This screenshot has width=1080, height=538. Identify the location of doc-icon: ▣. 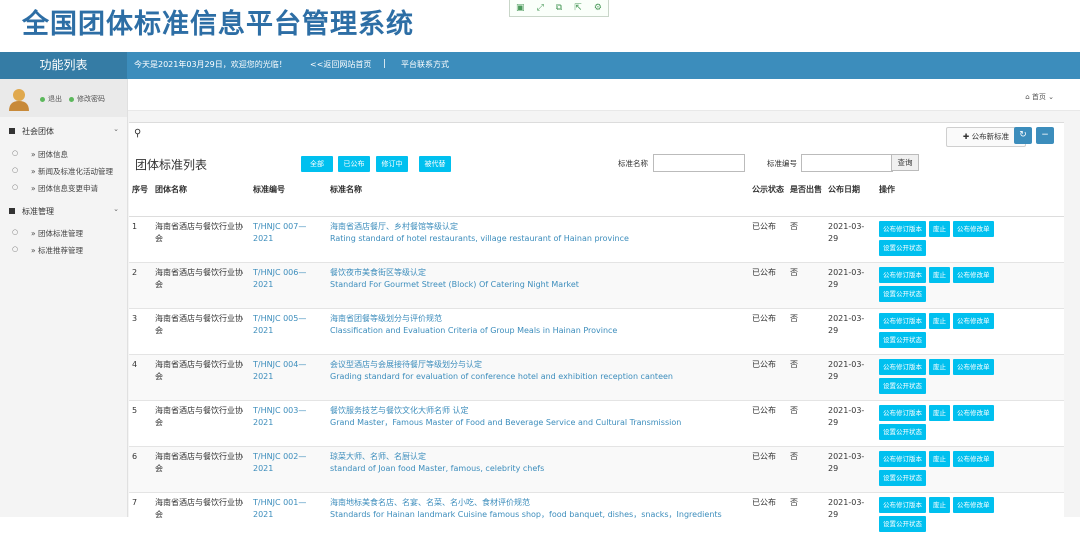
(520, 8).